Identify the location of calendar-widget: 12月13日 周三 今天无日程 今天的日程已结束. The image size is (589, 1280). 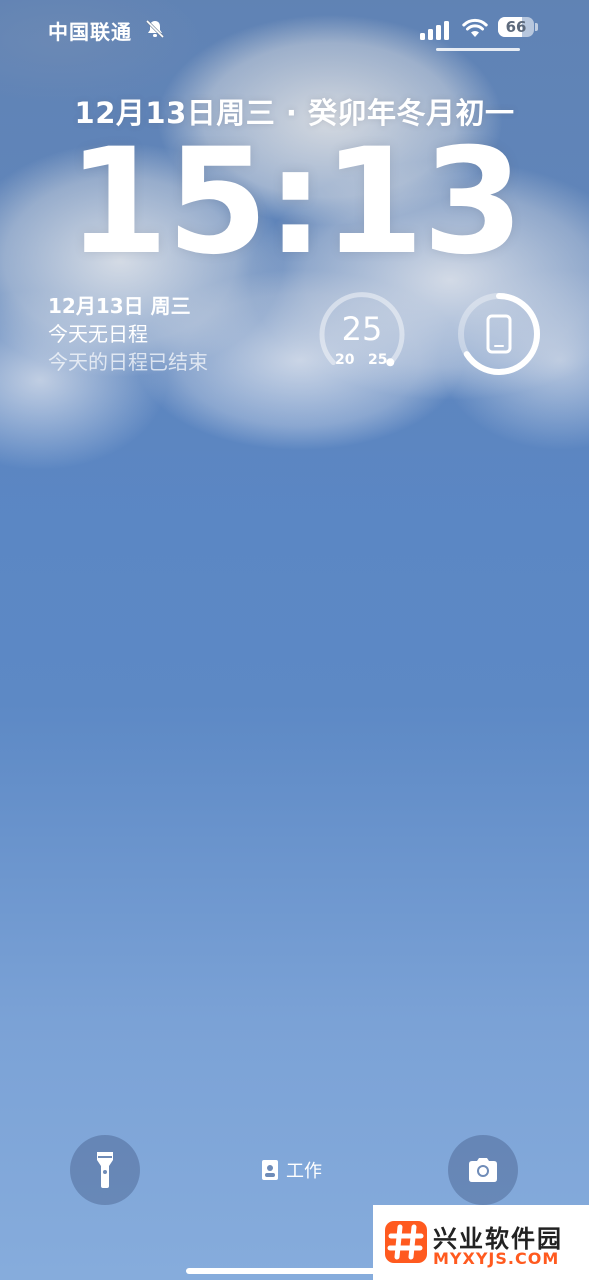
(168, 334).